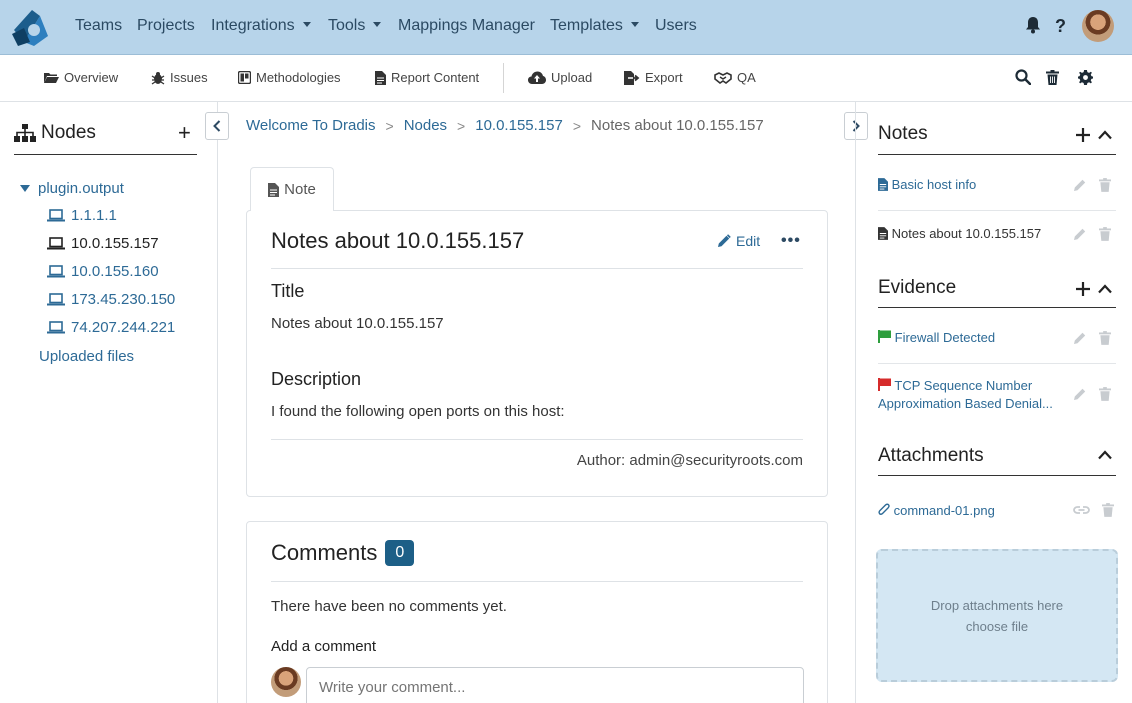 This screenshot has width=1132, height=703. Describe the element at coordinates (735, 77) in the screenshot. I see `subnav-qa: QA` at that location.